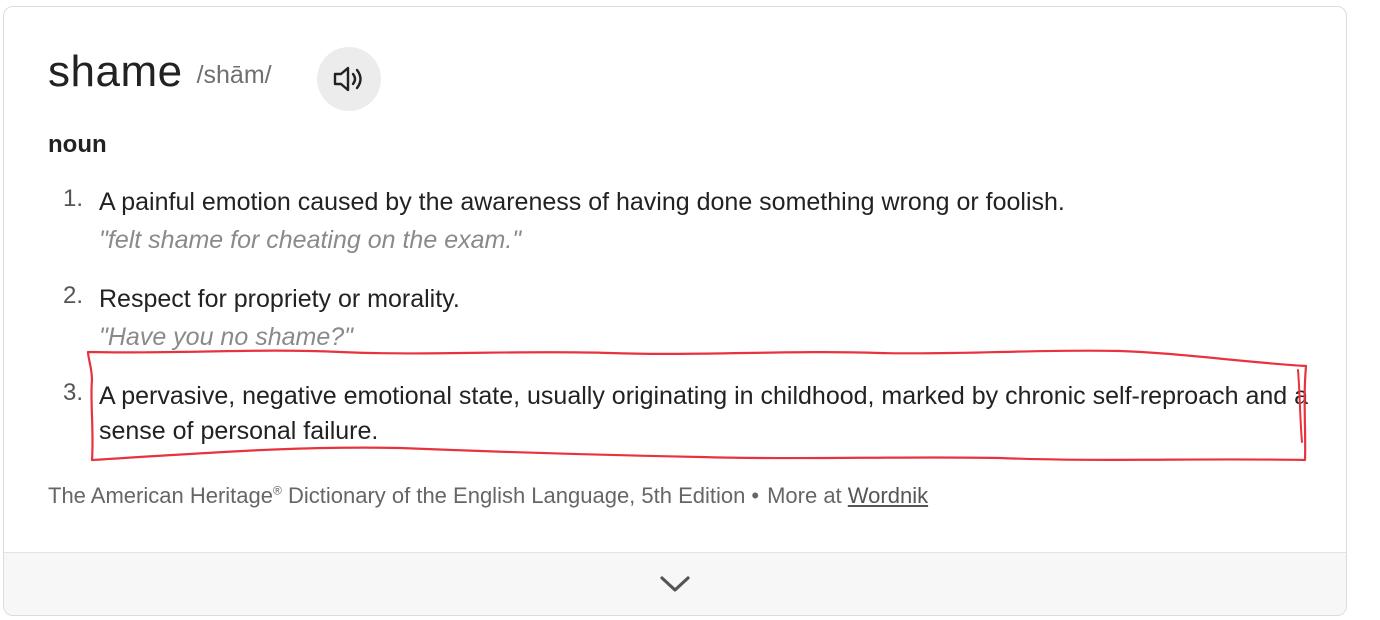  Describe the element at coordinates (279, 299) in the screenshot. I see `definition-text: Respect for propriety or morality.` at that location.